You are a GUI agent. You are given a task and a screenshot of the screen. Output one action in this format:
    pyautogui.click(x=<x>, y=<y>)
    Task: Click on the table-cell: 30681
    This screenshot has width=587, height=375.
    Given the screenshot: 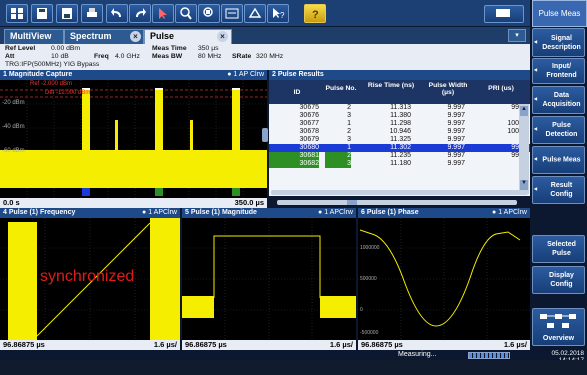 What is the action you would take?
    pyautogui.click(x=294, y=156)
    